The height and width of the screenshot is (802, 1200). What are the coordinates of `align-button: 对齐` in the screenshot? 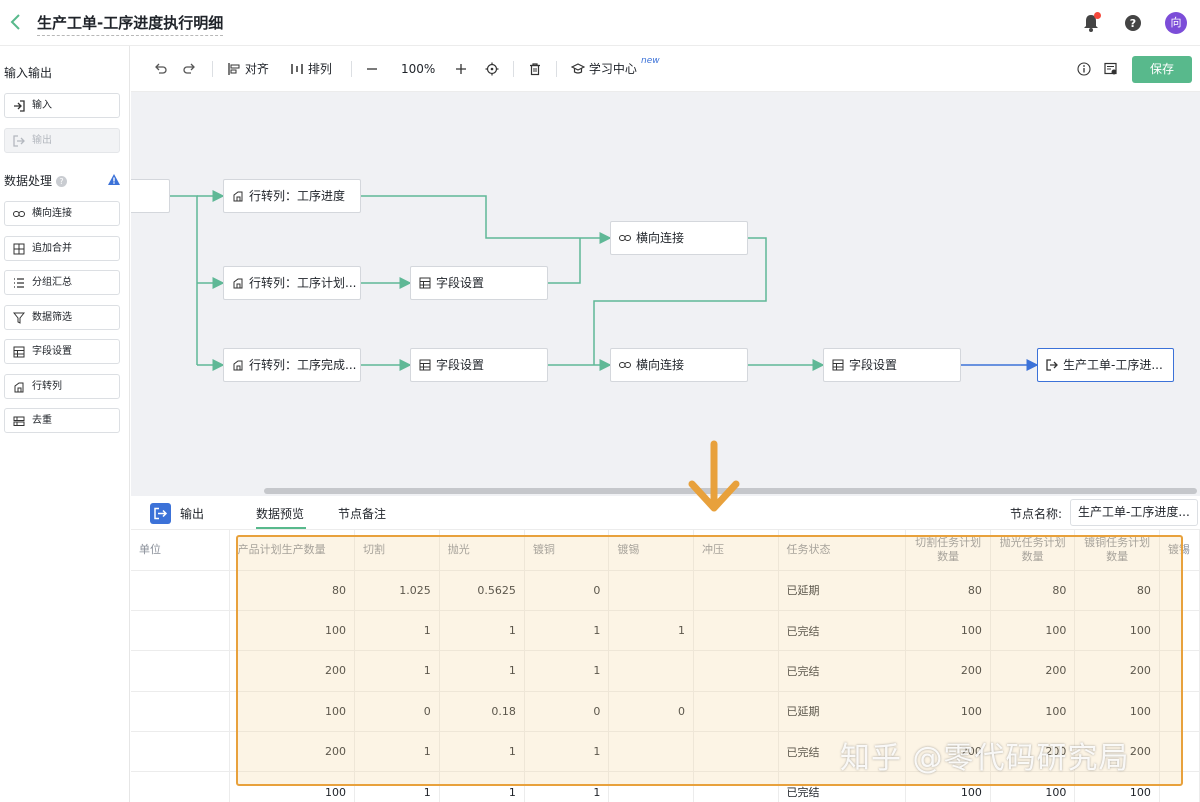 It's located at (248, 69).